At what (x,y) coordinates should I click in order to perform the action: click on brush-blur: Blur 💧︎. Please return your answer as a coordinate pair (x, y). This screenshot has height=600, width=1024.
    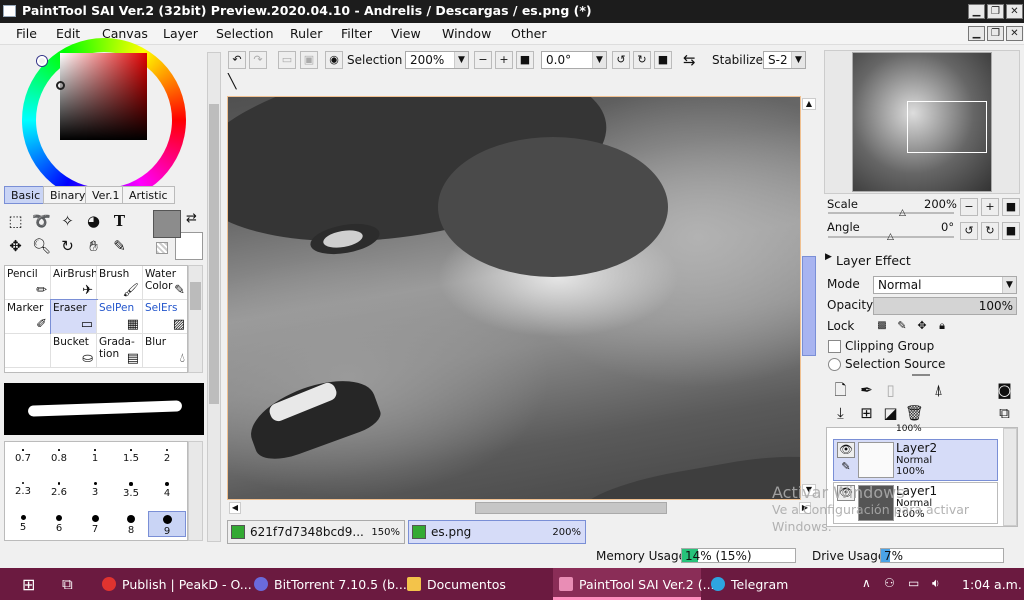
    Looking at the image, I should click on (165, 351).